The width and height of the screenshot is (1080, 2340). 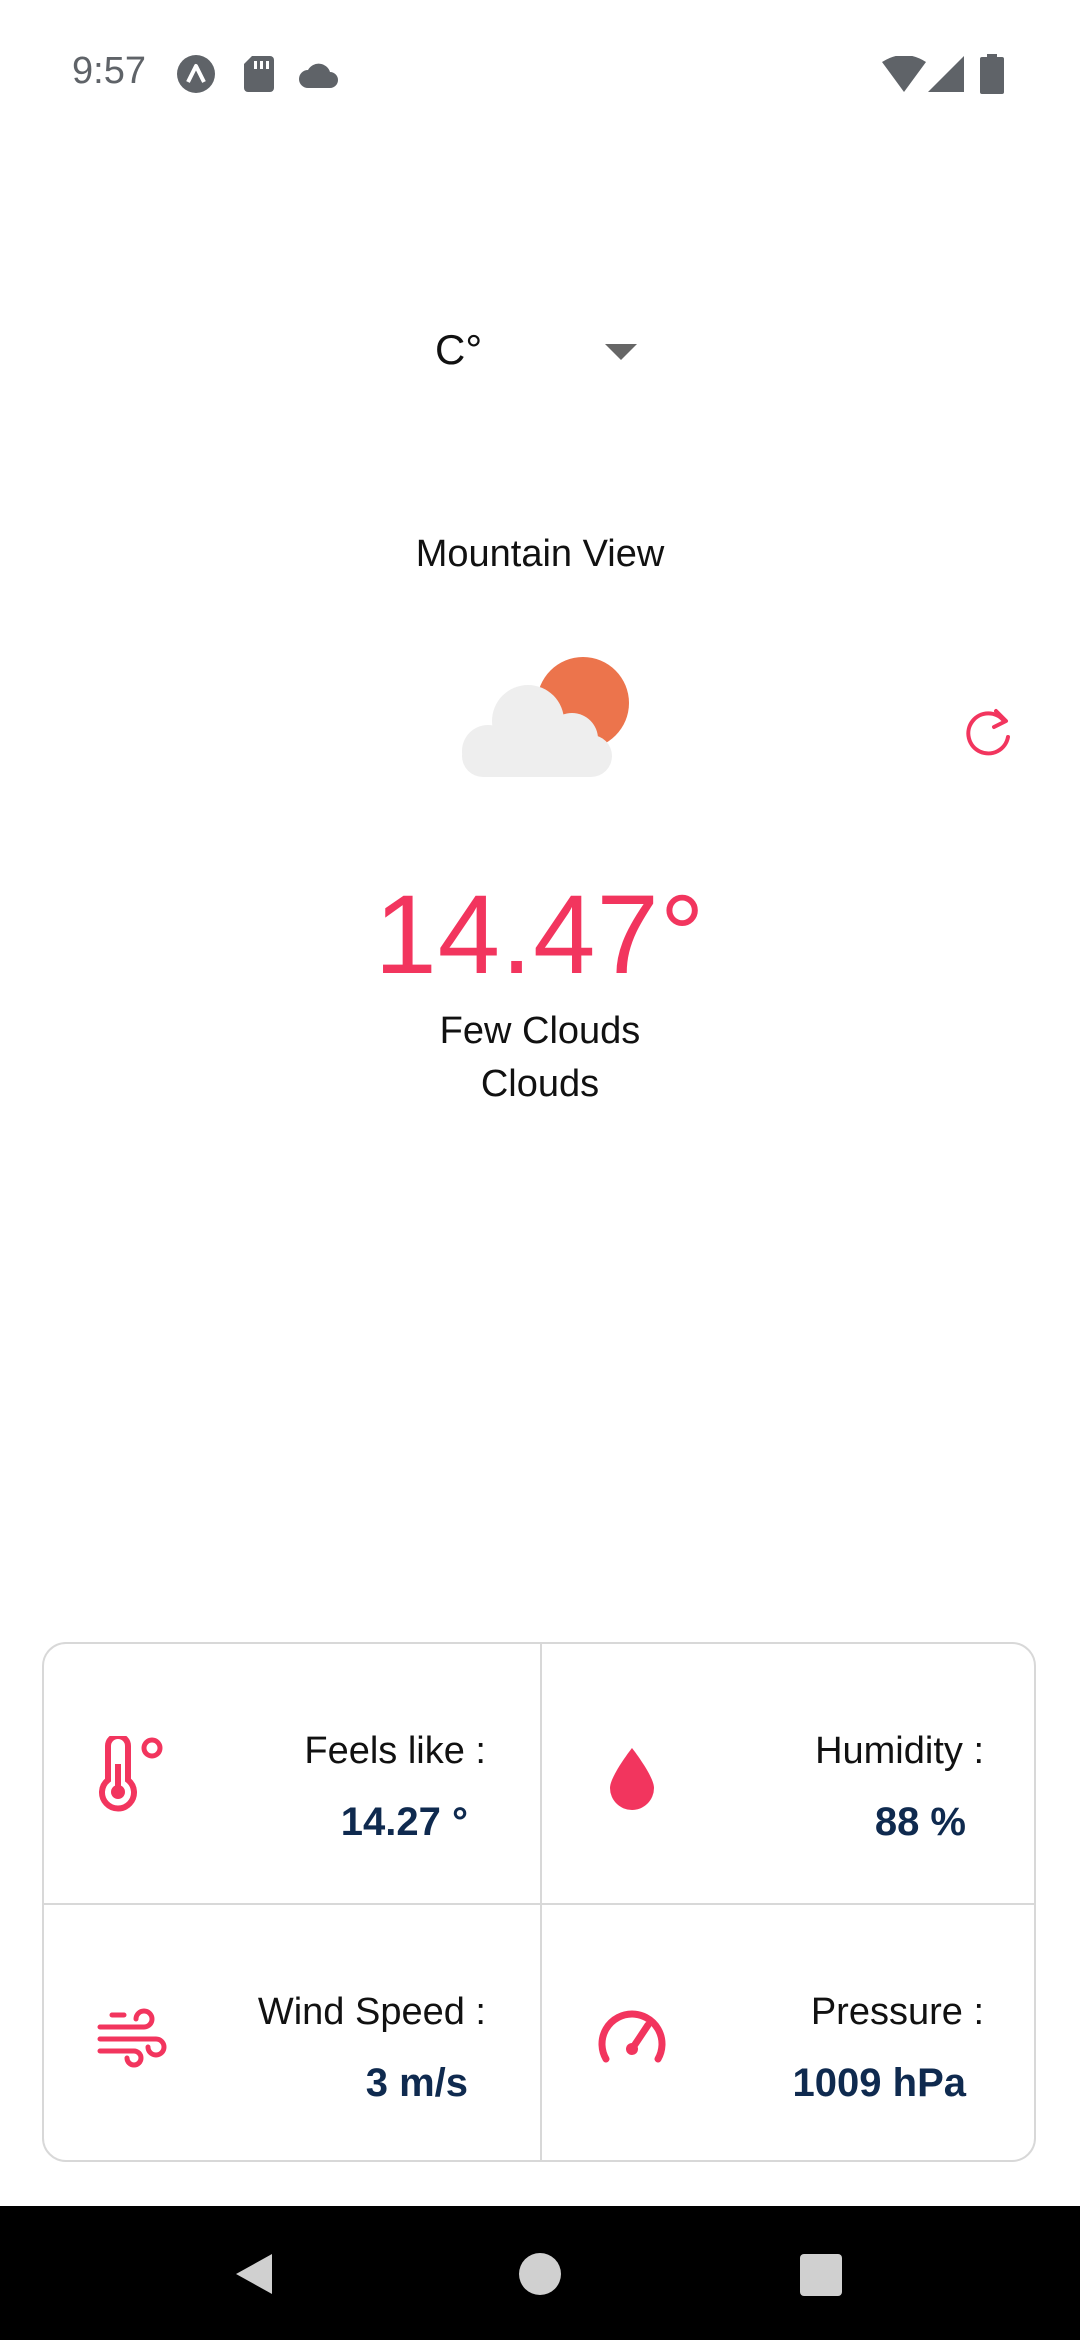 I want to click on current-temperature: 14.47°, so click(x=540, y=934).